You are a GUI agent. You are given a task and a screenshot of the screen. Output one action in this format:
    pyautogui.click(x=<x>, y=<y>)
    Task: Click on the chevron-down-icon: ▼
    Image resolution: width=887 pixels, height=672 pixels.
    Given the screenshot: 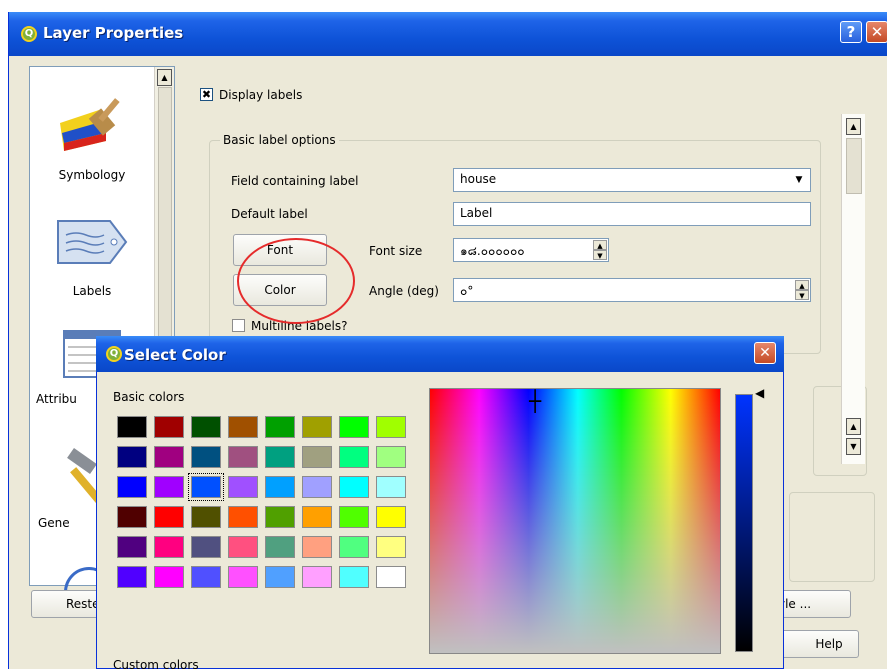 What is the action you would take?
    pyautogui.click(x=799, y=180)
    